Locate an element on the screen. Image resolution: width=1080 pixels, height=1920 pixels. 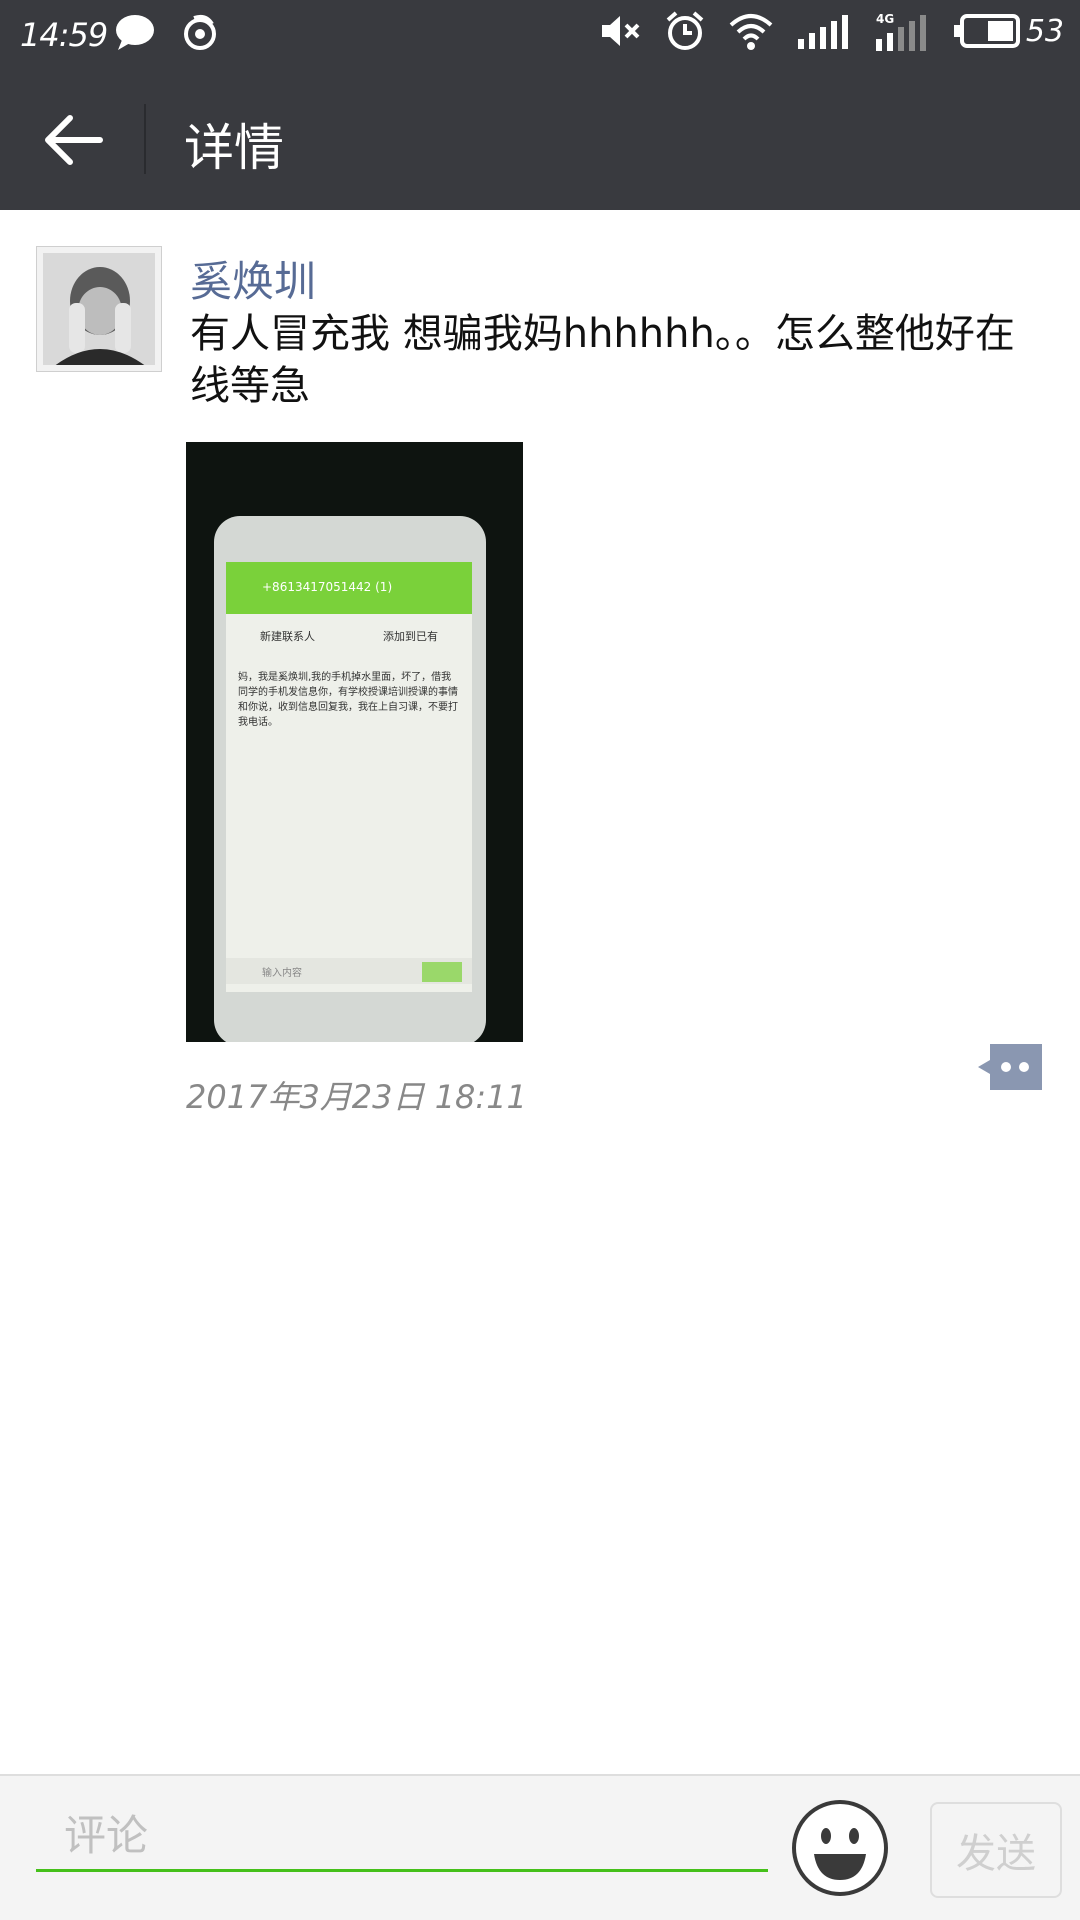
photo-add-existing: 添加到已有 is located at coordinates (410, 636).